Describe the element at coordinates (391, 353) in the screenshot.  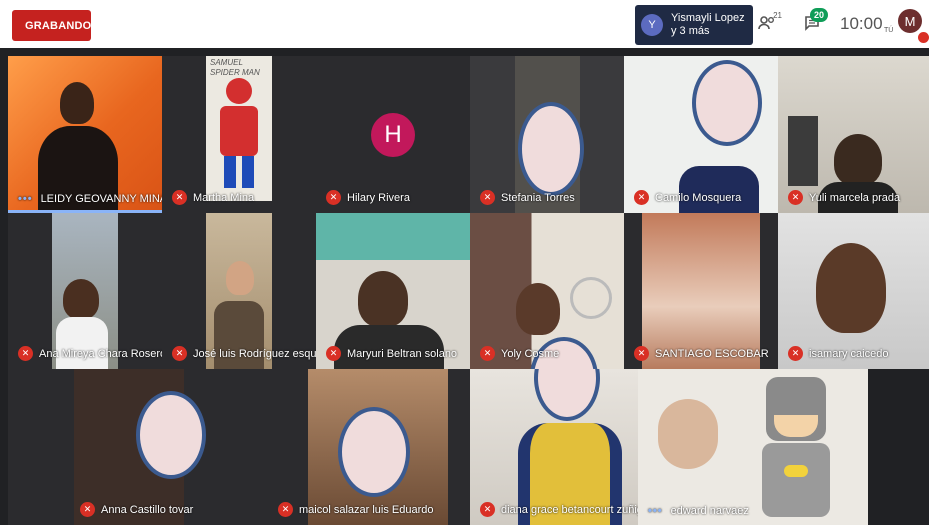
I see `participant-name-label: ✕ Maryuri Beltran solano` at that location.